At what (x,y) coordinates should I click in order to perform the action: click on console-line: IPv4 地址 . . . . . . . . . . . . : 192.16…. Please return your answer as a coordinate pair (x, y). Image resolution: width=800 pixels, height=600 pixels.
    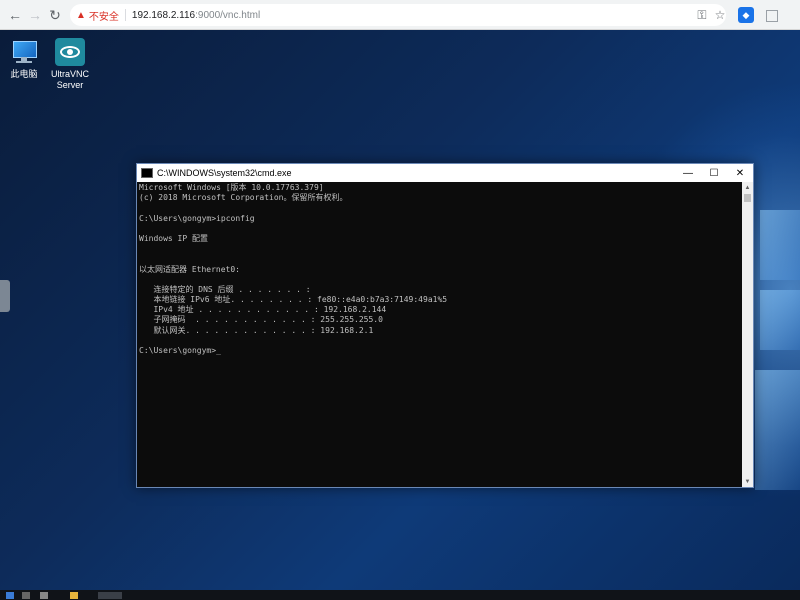
    Looking at the image, I should click on (263, 310).